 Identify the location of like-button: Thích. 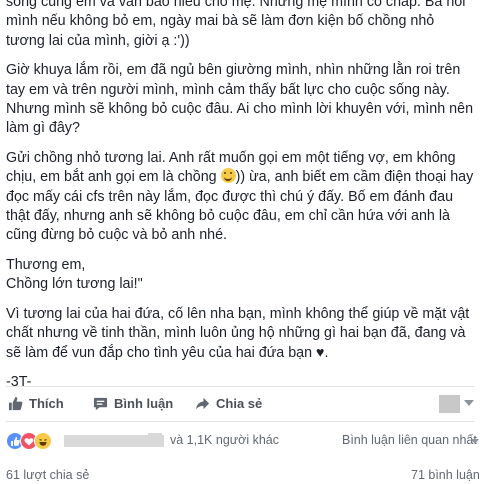
(36, 403).